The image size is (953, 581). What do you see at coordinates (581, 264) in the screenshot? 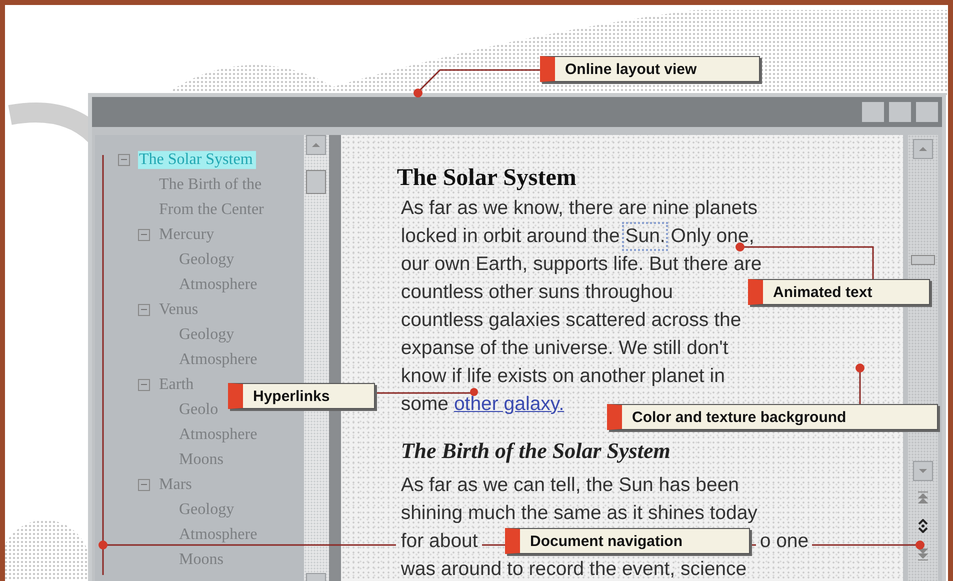
I see `body-text: our own Earth, supports life. But there are` at bounding box center [581, 264].